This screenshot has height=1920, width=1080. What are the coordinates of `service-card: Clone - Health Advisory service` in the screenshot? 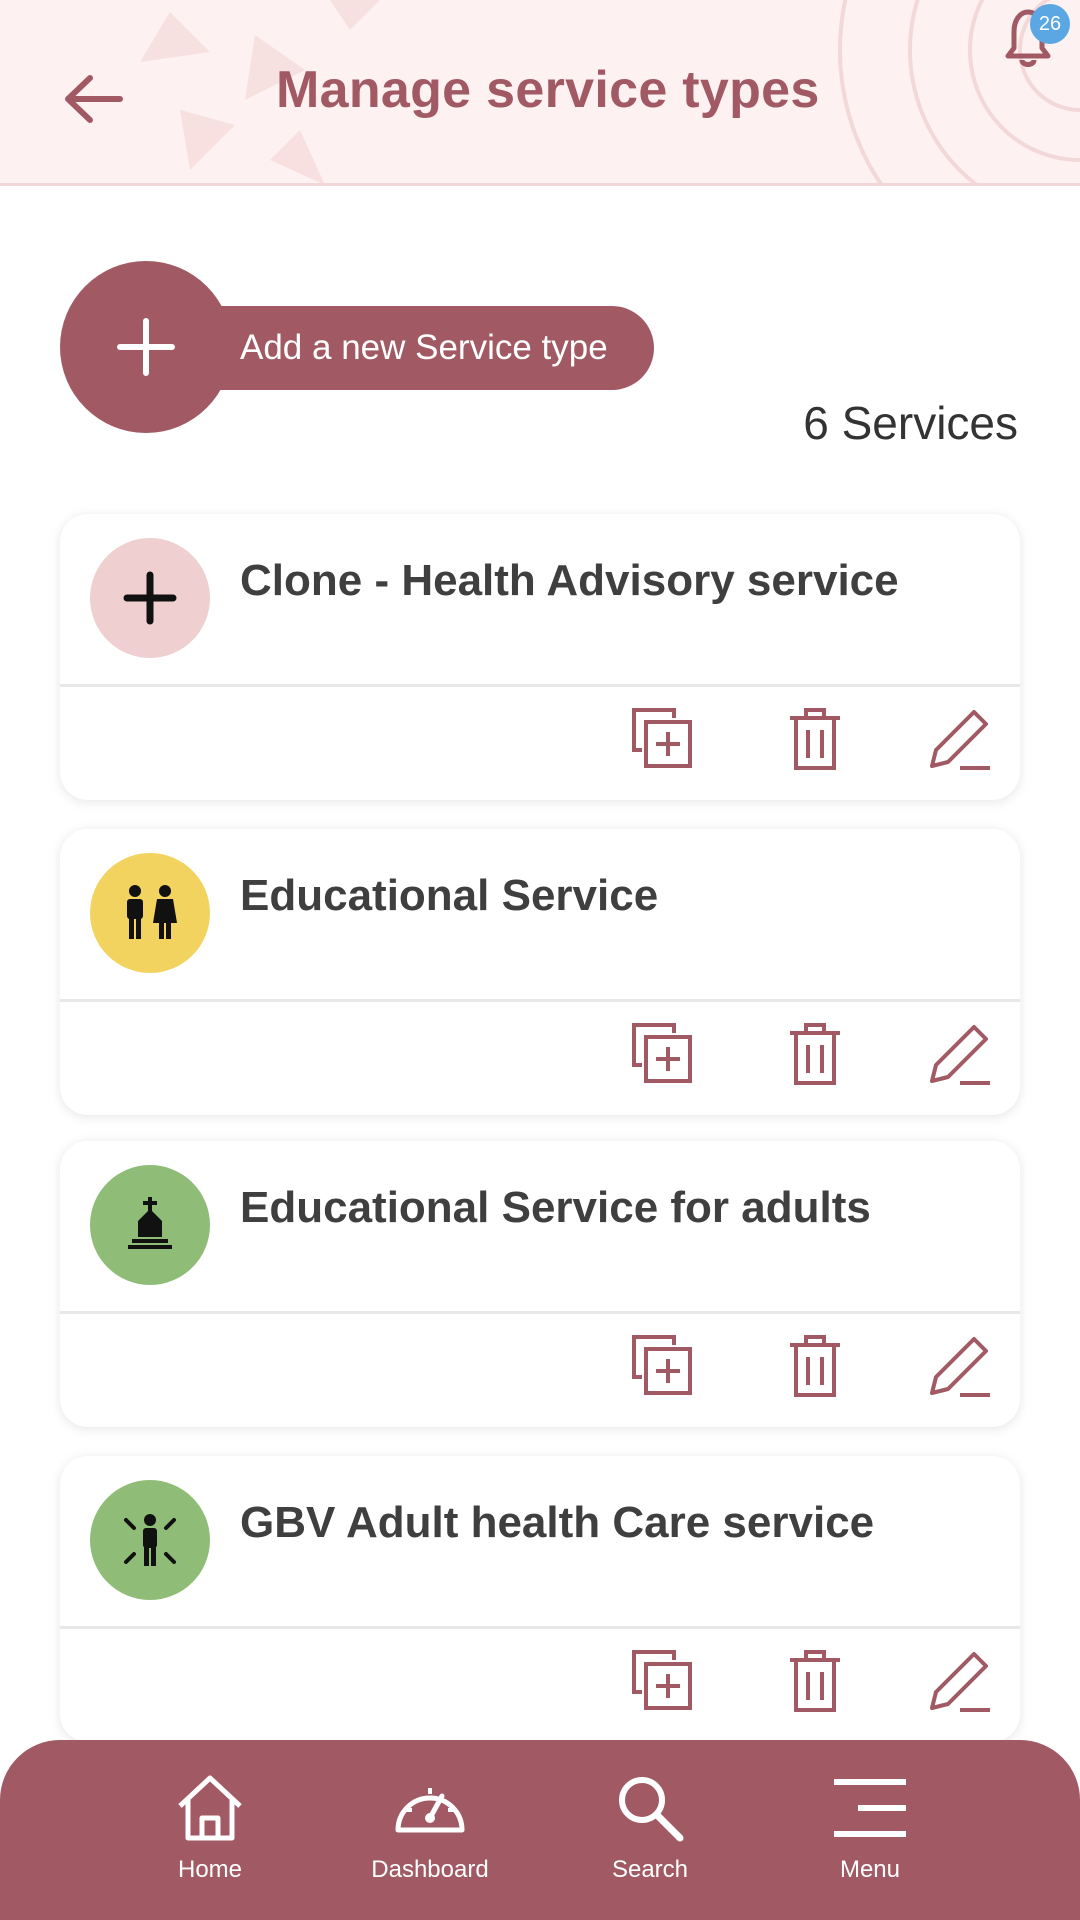 It's located at (540, 657).